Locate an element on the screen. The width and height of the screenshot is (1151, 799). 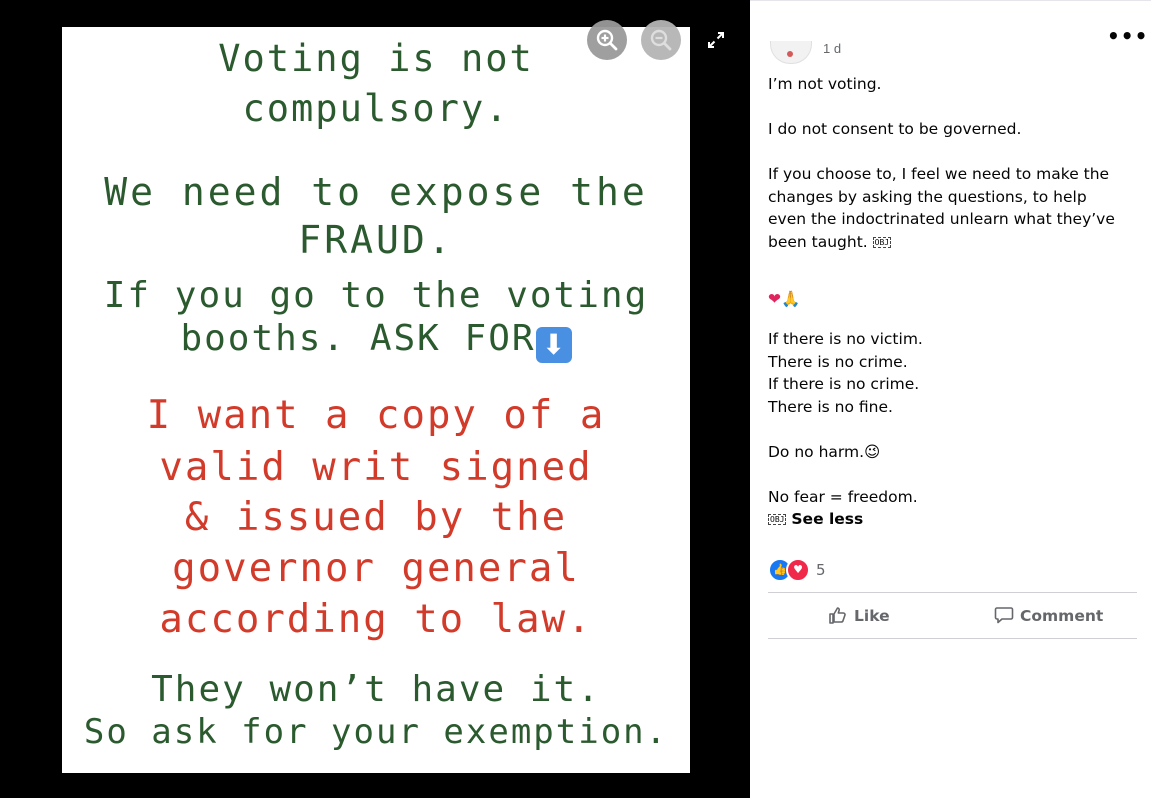
poster-line: valid writ signed is located at coordinates (376, 467).